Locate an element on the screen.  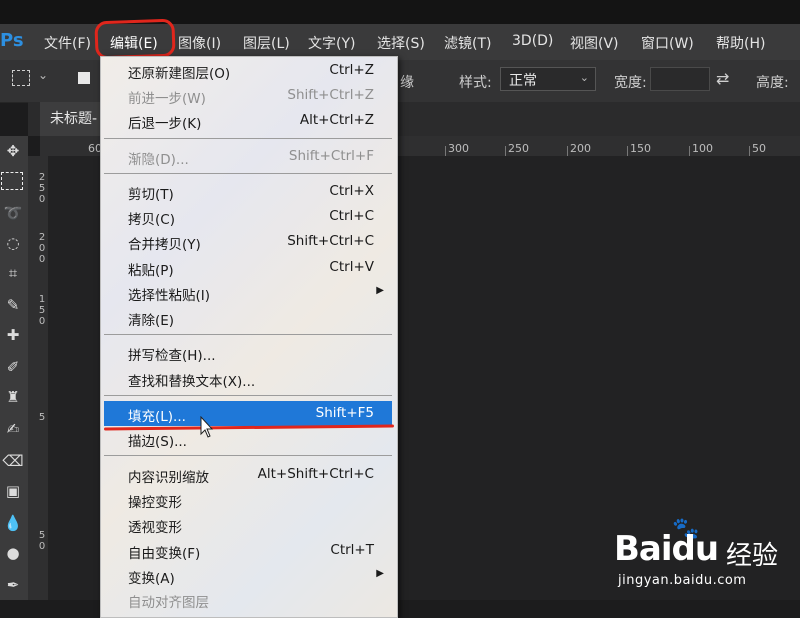
ruler-label: 300 is located at coordinates (458, 148).